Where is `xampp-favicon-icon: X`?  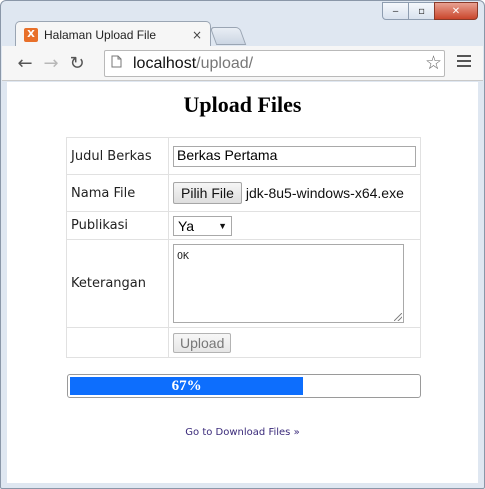
xampp-favicon-icon: X is located at coordinates (31, 34).